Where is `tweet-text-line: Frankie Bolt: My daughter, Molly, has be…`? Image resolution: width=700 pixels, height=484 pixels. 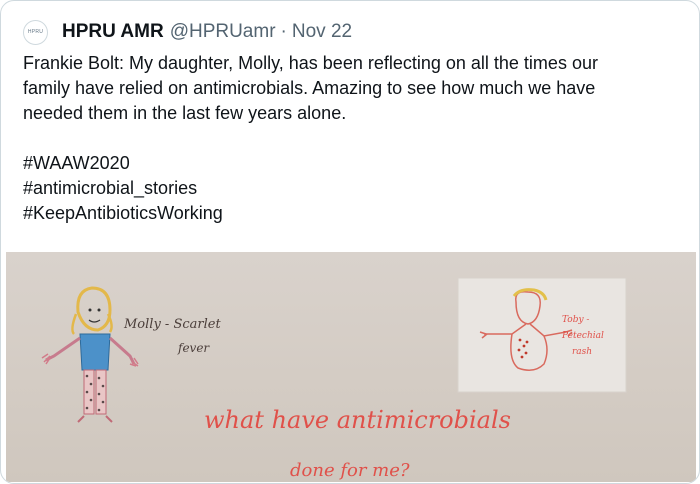
tweet-text-line: Frankie Bolt: My daughter, Molly, has be… is located at coordinates (310, 63).